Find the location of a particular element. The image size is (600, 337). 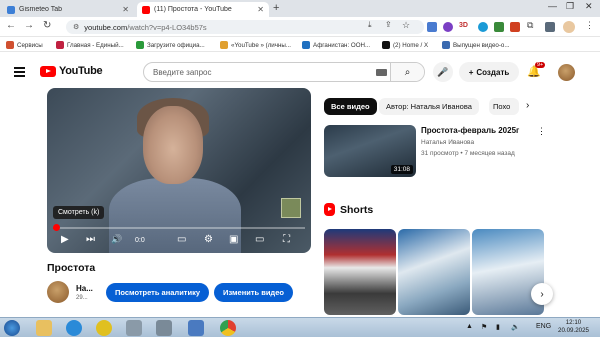

menu-hamburger-icon is located at coordinates (19, 73).